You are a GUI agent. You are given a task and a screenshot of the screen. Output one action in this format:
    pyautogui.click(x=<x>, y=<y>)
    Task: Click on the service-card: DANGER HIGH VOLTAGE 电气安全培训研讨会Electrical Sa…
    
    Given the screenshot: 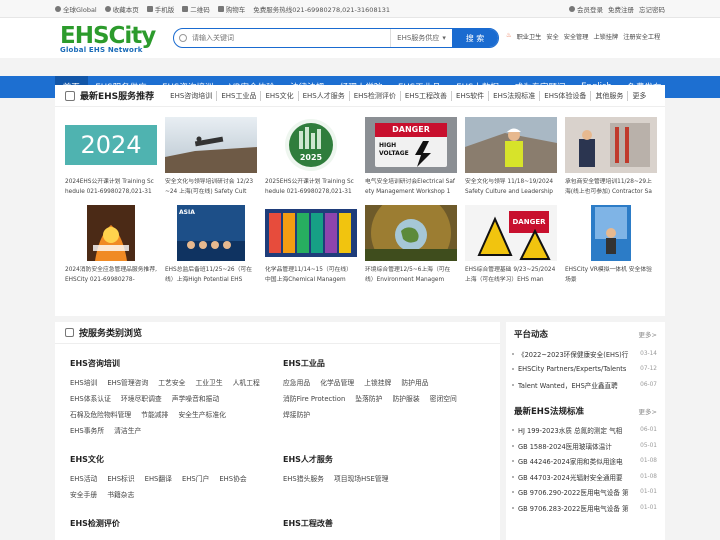 What is the action you would take?
    pyautogui.click(x=411, y=157)
    